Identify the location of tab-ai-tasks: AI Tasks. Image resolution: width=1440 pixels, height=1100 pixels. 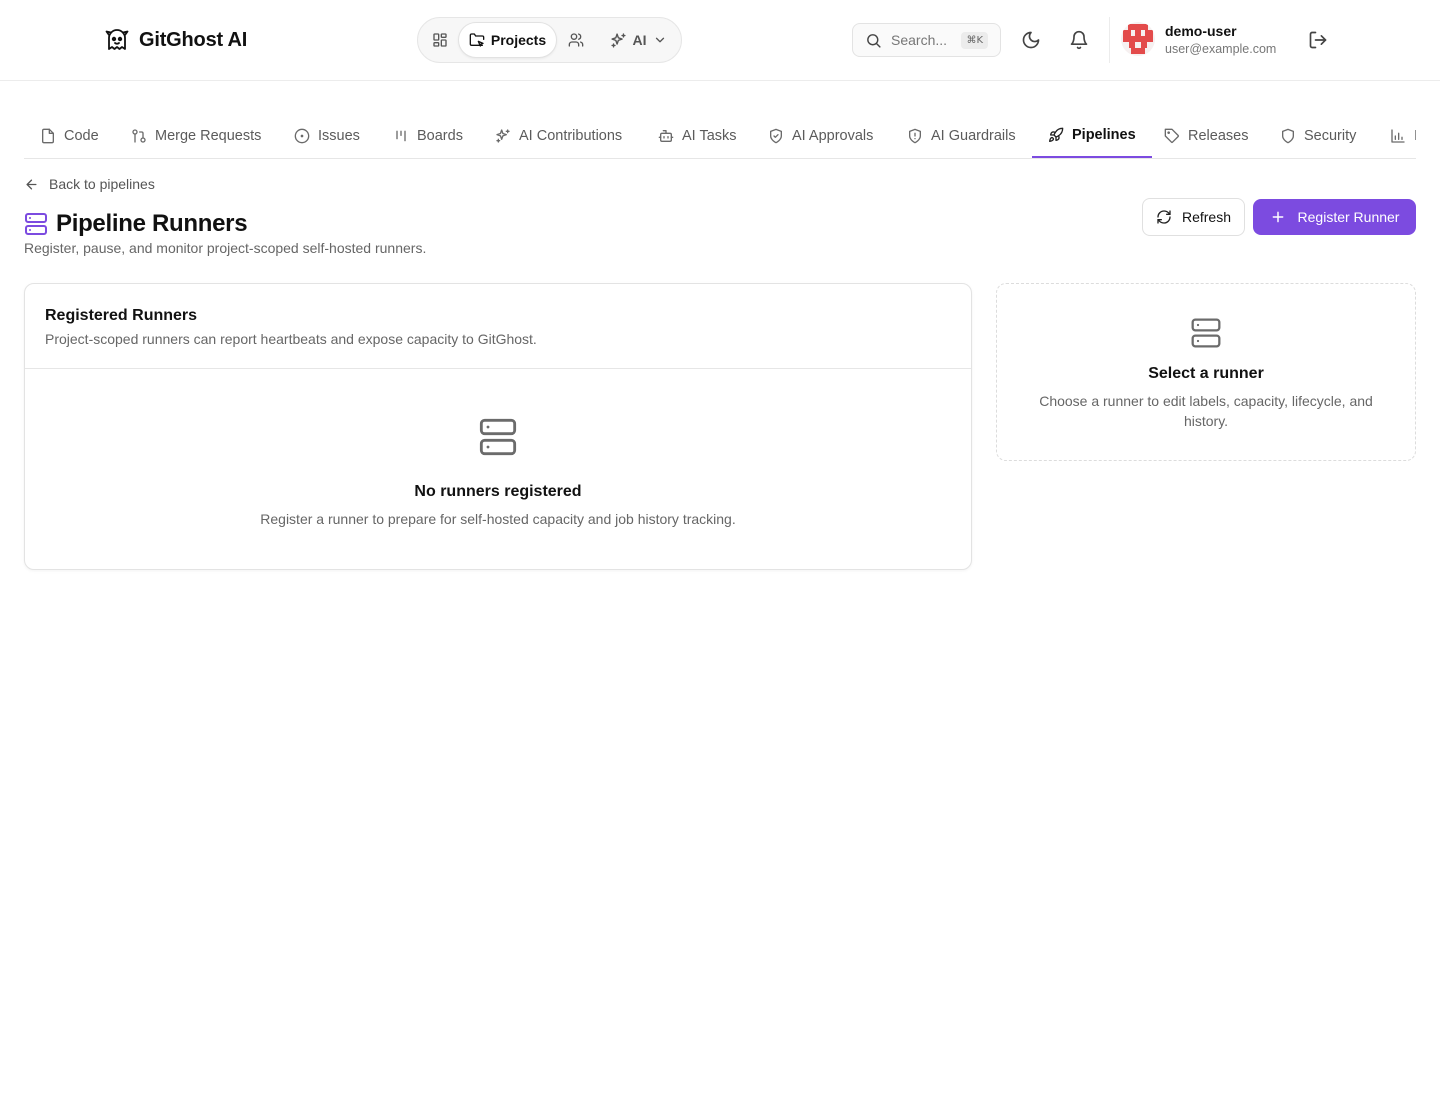
(697, 135).